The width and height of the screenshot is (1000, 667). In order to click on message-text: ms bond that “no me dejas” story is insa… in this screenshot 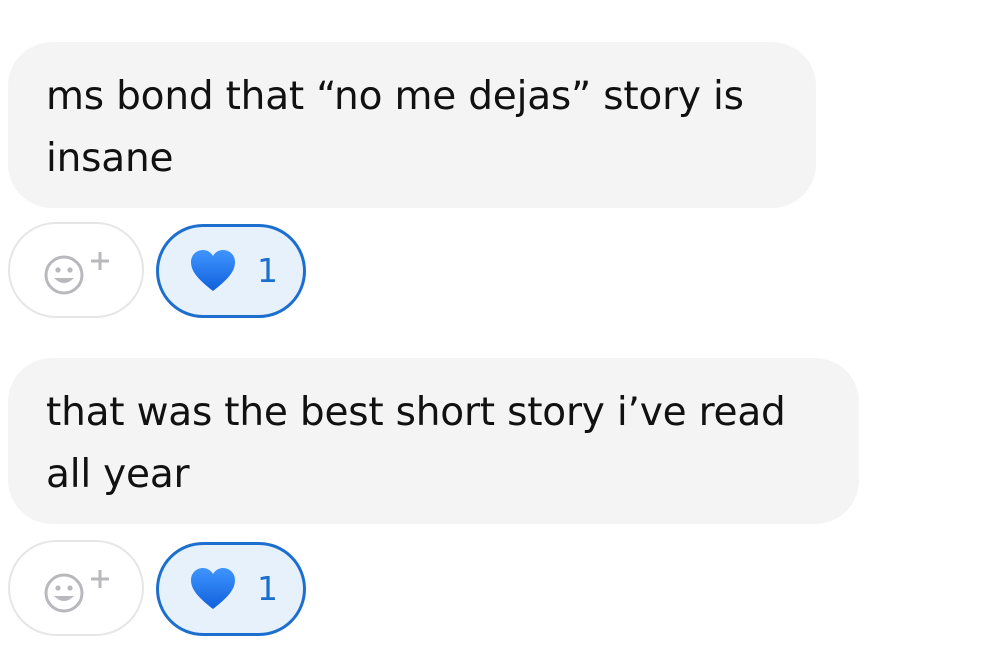, I will do `click(395, 127)`.